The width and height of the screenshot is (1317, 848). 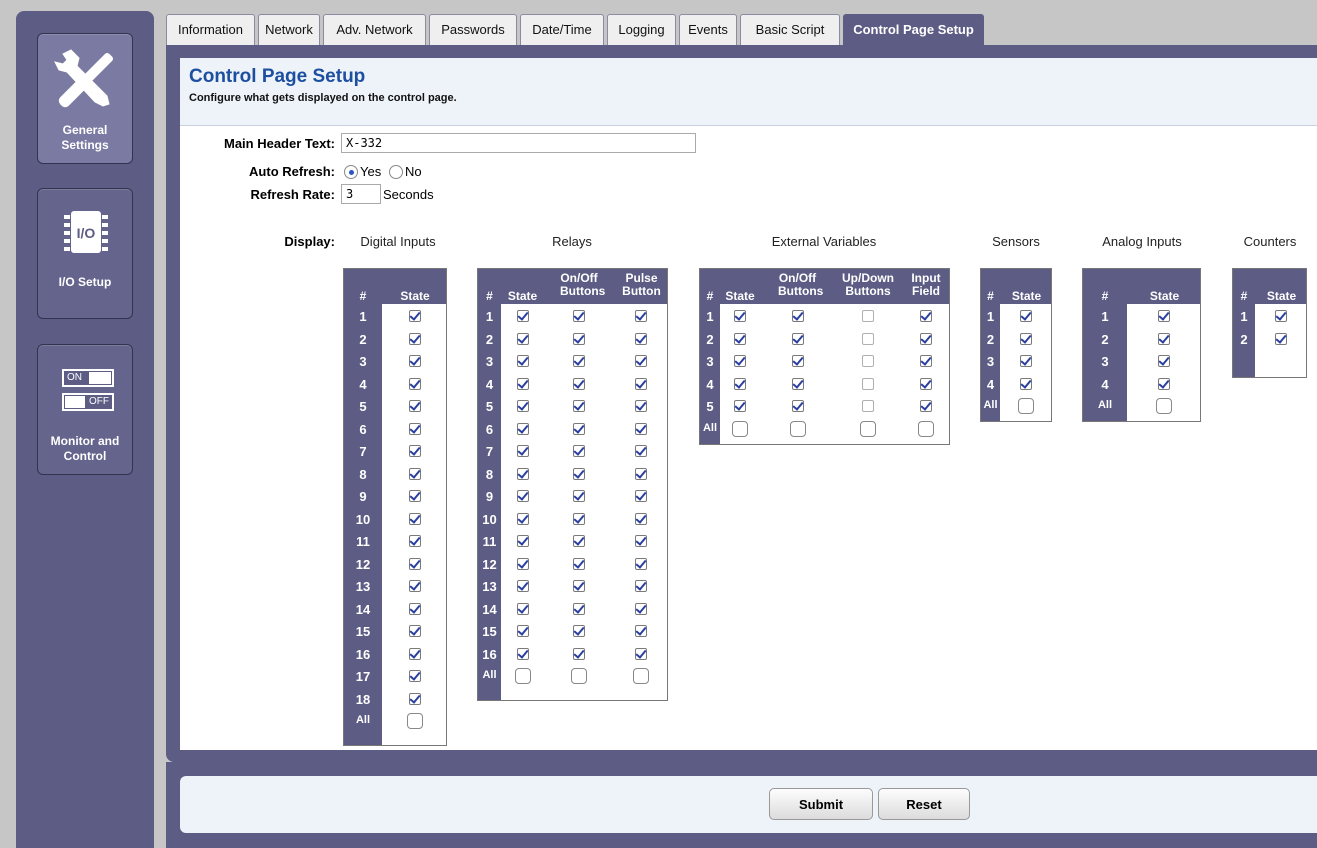 What do you see at coordinates (374, 29) in the screenshot?
I see `tab-adv-network: Adv. Network` at bounding box center [374, 29].